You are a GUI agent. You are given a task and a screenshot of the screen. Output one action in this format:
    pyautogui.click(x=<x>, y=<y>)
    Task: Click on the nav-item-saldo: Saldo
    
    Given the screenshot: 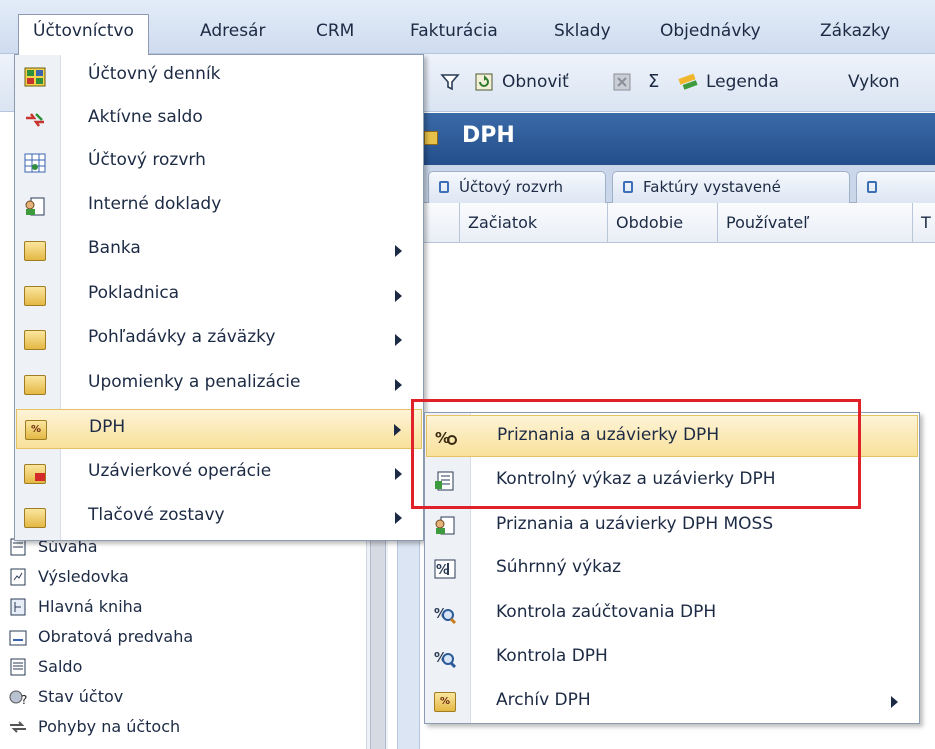 What is the action you would take?
    pyautogui.click(x=45, y=667)
    